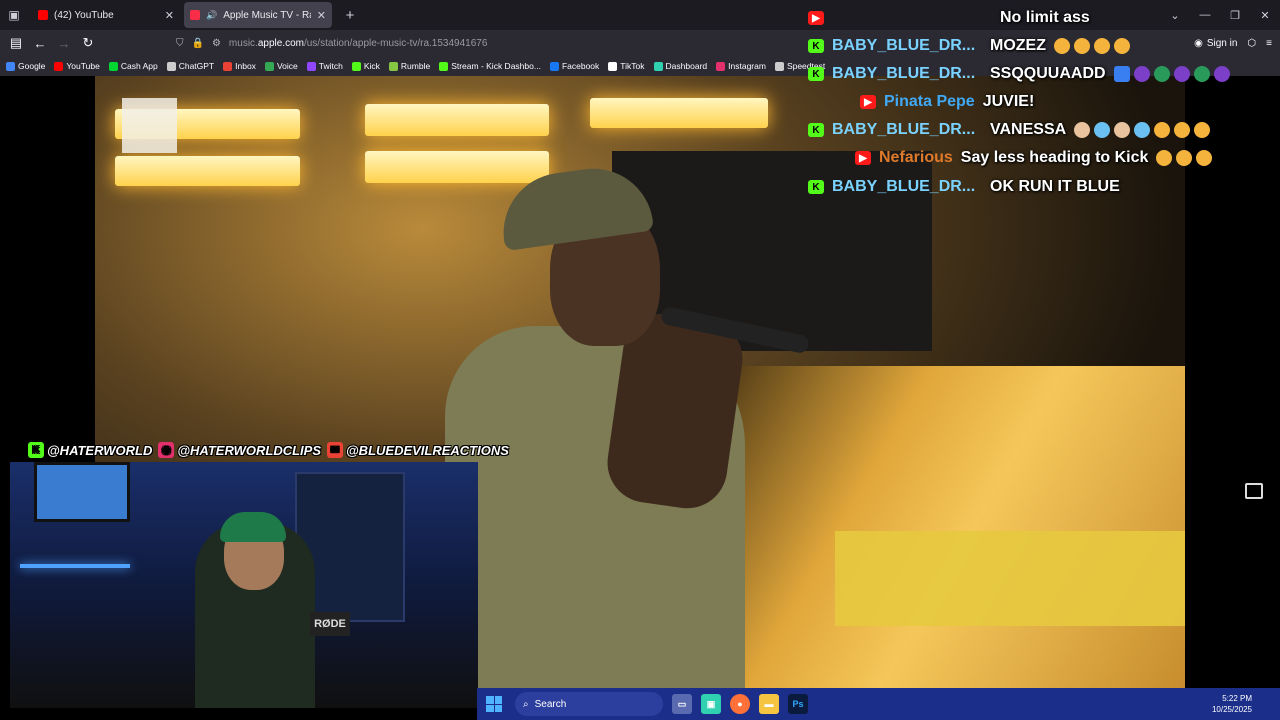  What do you see at coordinates (589, 704) in the screenshot?
I see `taskbar-search: ⌕ Search` at bounding box center [589, 704].